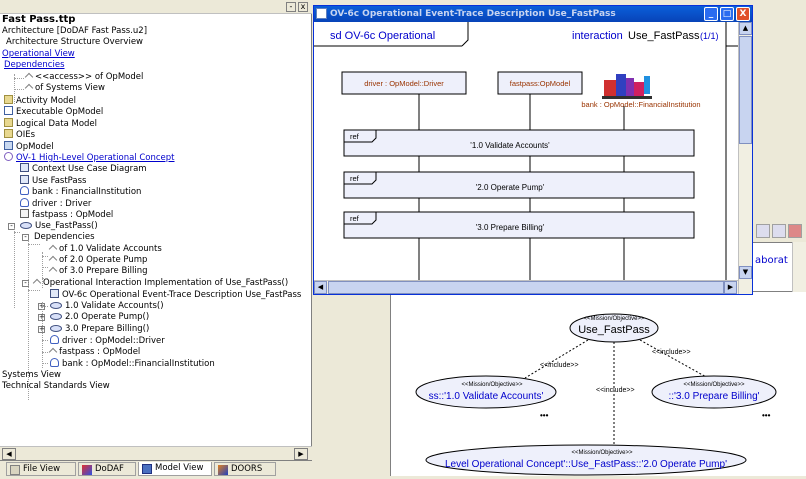 The width and height of the screenshot is (806, 479). Describe the element at coordinates (404, 83) in the screenshot. I see `lifeline-driver: driver : OpModel::Driver` at that location.